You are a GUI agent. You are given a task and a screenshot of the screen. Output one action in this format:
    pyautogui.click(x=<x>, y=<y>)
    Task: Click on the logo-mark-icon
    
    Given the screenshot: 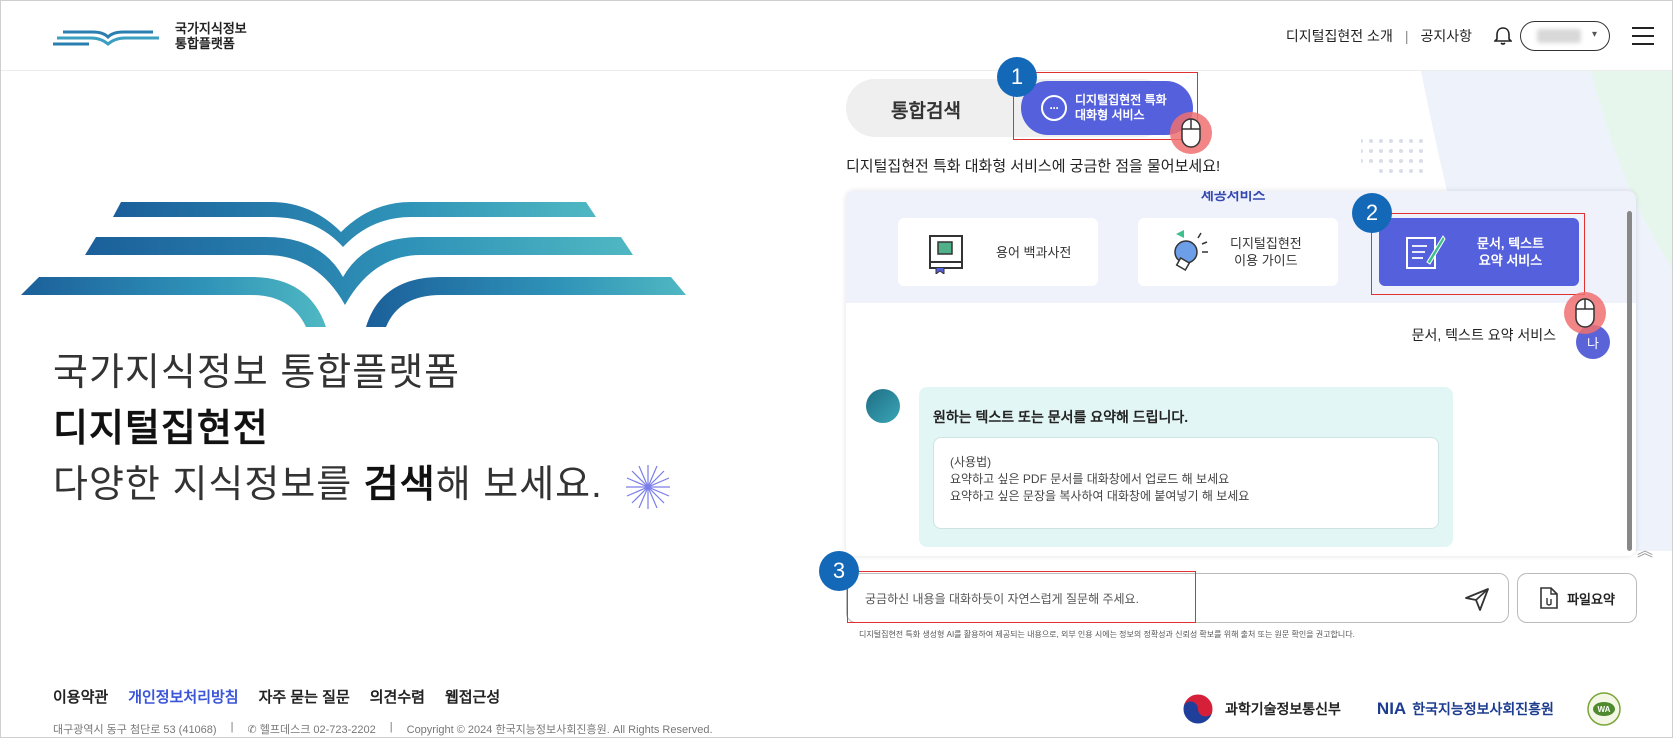 What is the action you would take?
    pyautogui.click(x=106, y=38)
    